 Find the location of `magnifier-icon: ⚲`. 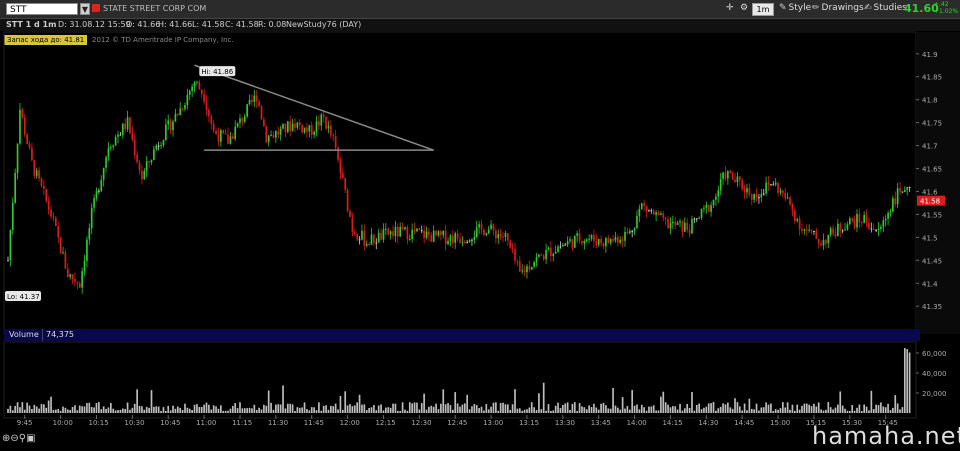

magnifier-icon: ⚲ is located at coordinates (22, 438).